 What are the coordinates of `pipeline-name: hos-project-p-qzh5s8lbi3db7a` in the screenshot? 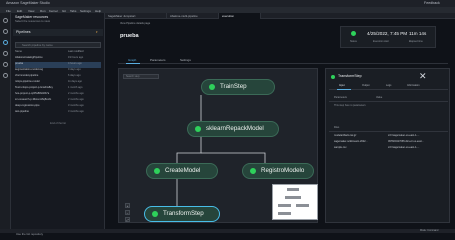 It's located at (32, 93).